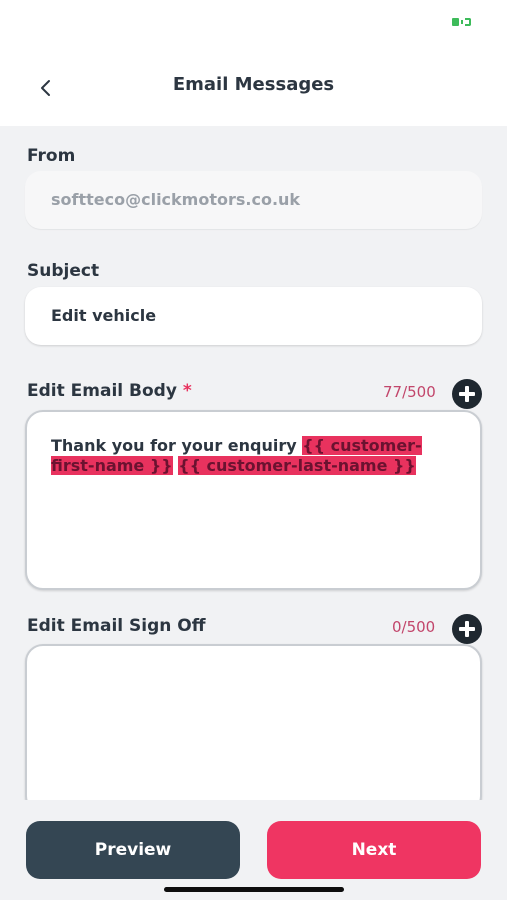  I want to click on email-body-text: Thank you for your enquiry, so click(174, 445).